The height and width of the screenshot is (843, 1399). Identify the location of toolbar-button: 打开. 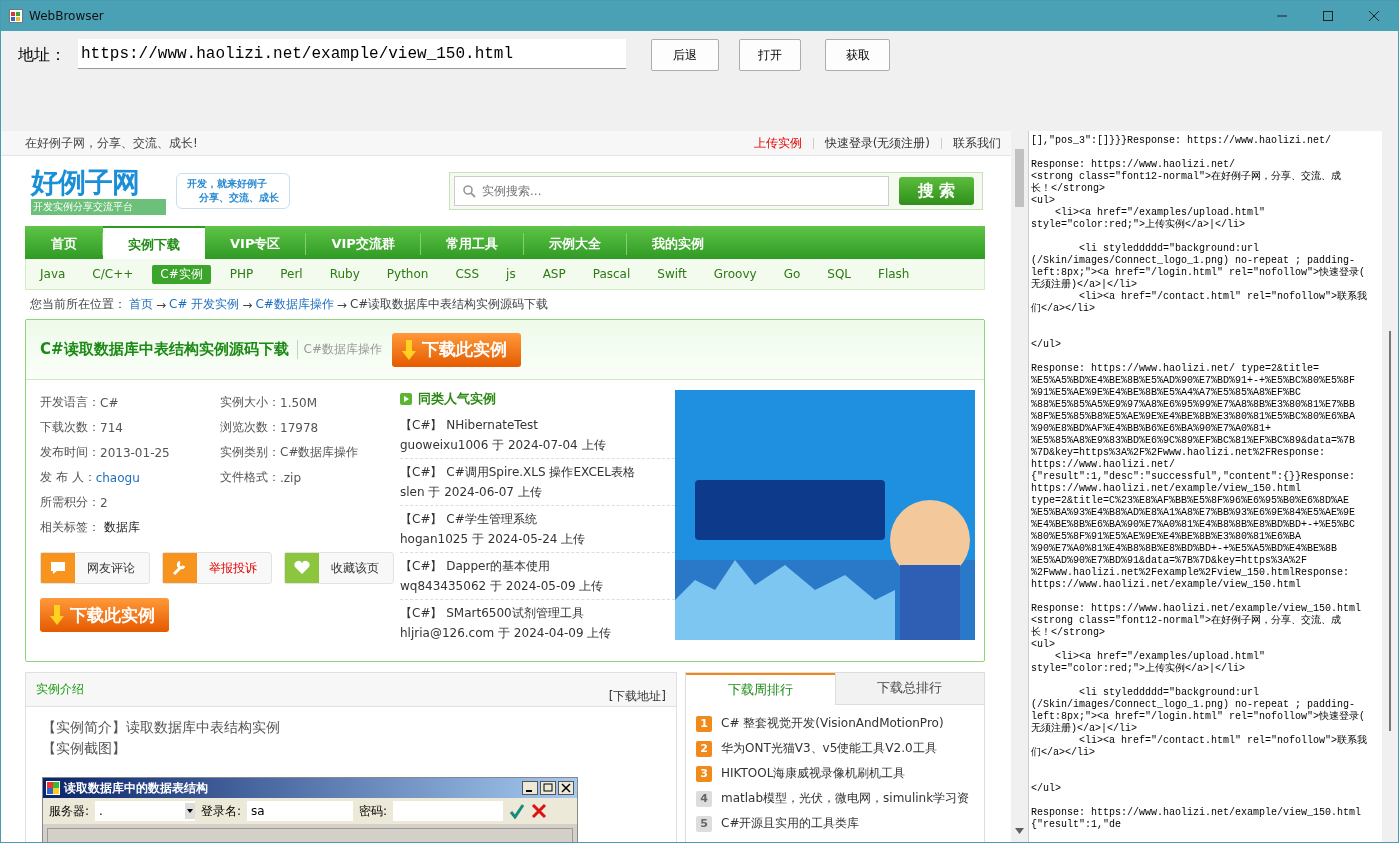
(770, 55).